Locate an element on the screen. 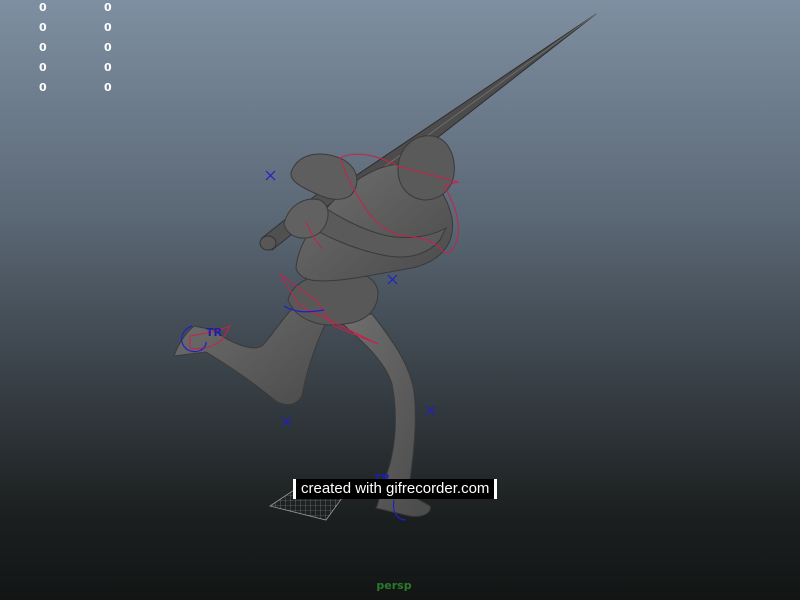 Image resolution: width=800 pixels, height=600 pixels. camera-name-label: persp is located at coordinates (394, 585).